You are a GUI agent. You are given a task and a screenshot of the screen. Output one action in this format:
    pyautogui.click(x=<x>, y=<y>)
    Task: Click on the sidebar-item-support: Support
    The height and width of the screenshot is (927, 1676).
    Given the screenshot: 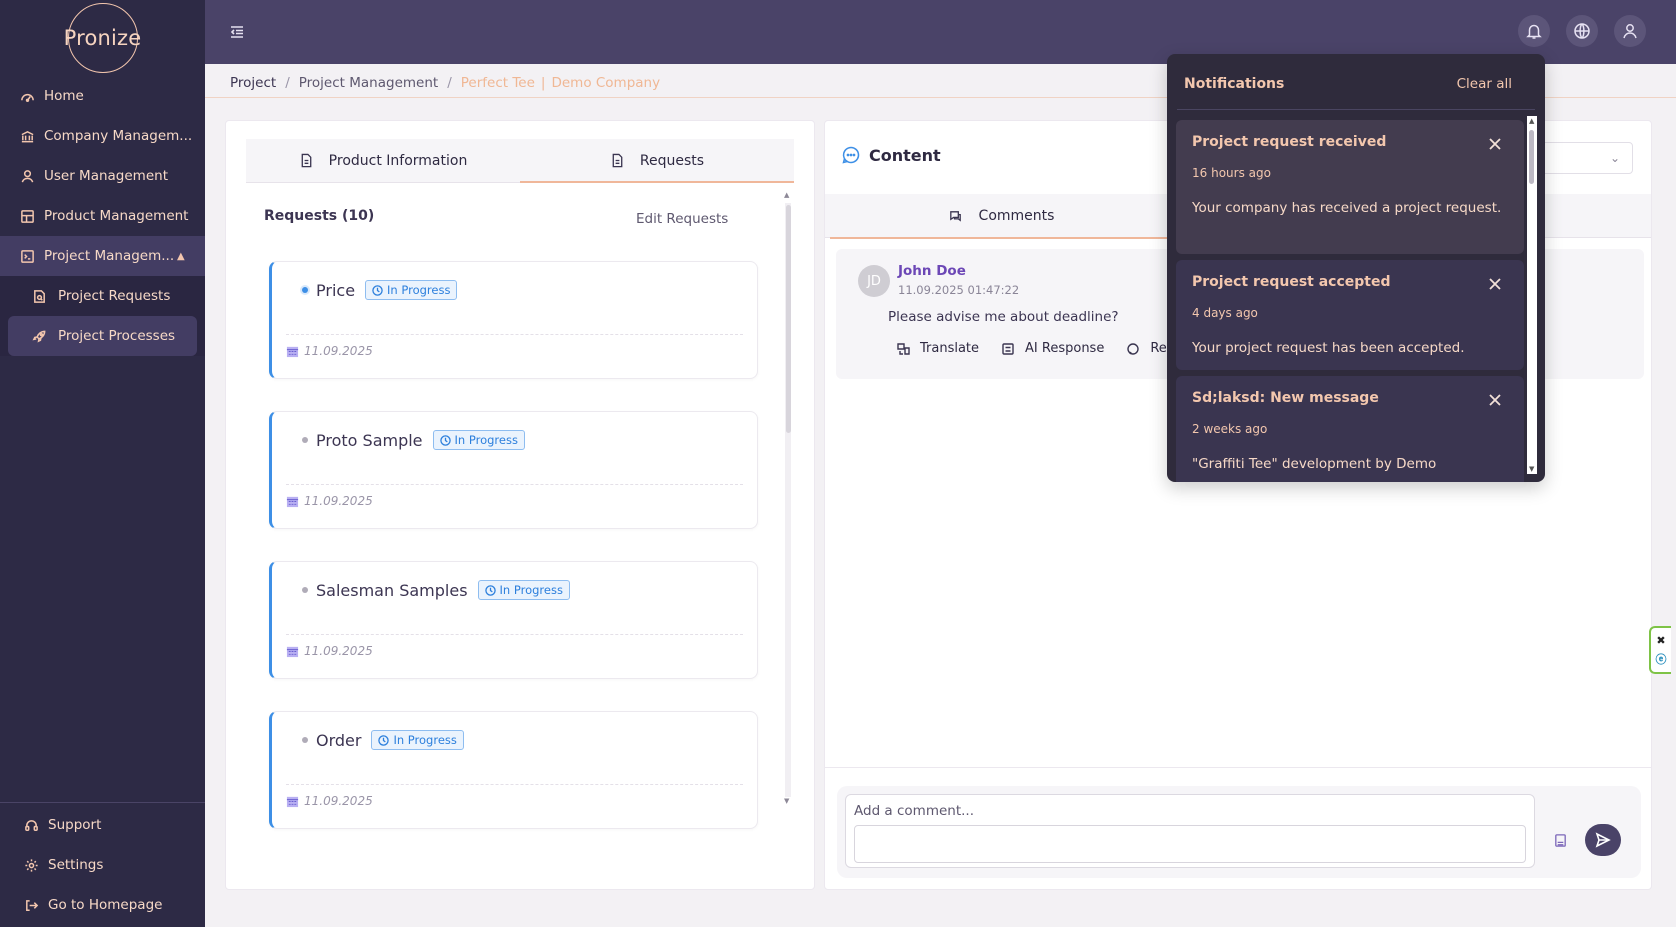 What is the action you would take?
    pyautogui.click(x=102, y=825)
    